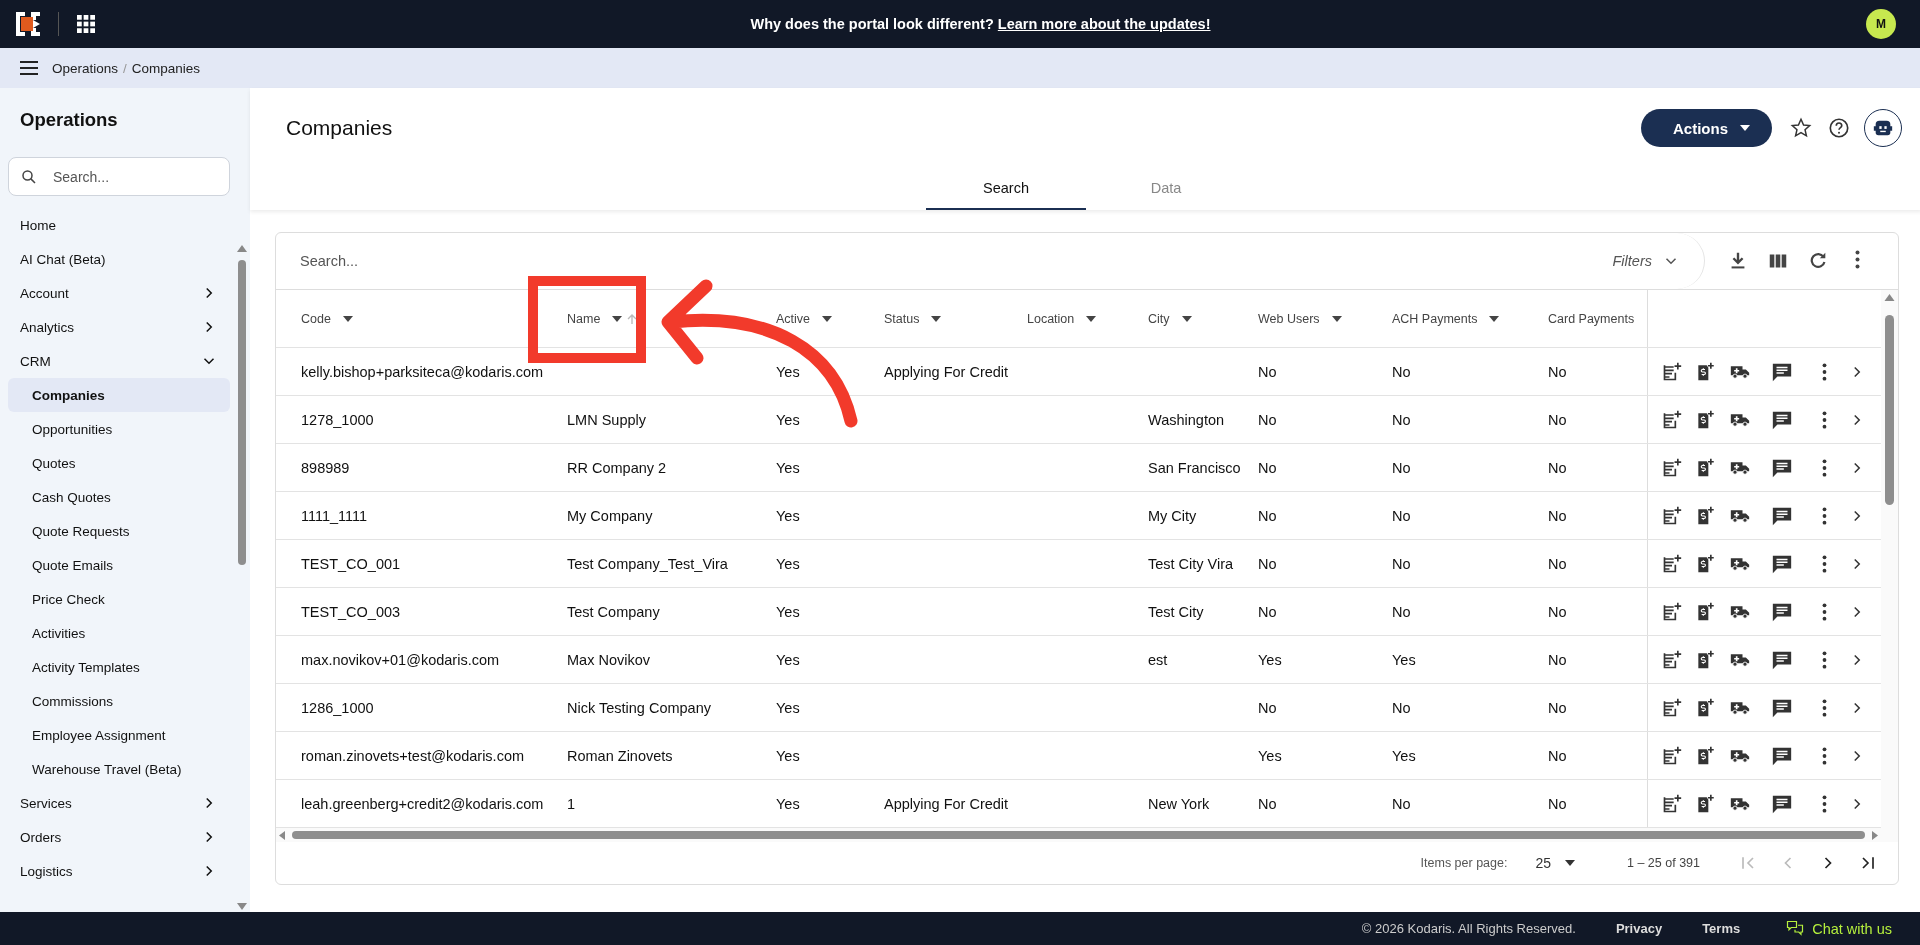 This screenshot has width=1920, height=945. Describe the element at coordinates (1646, 261) in the screenshot. I see `filters-button: Filters` at that location.